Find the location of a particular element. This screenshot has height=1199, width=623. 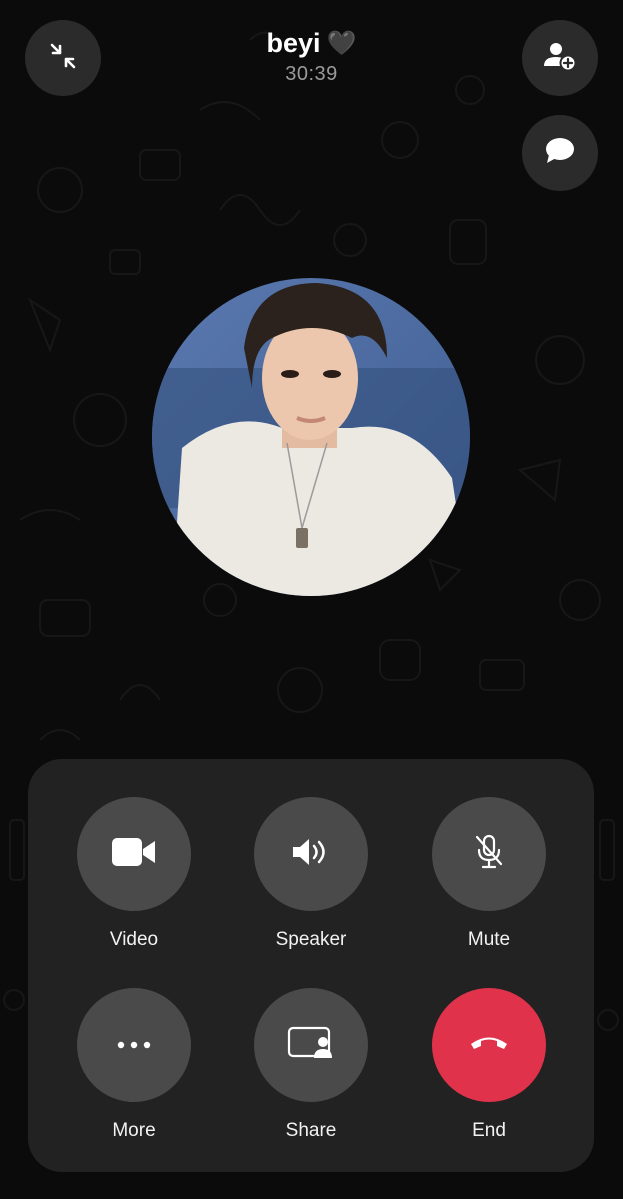

end-call-button is located at coordinates (489, 1045).